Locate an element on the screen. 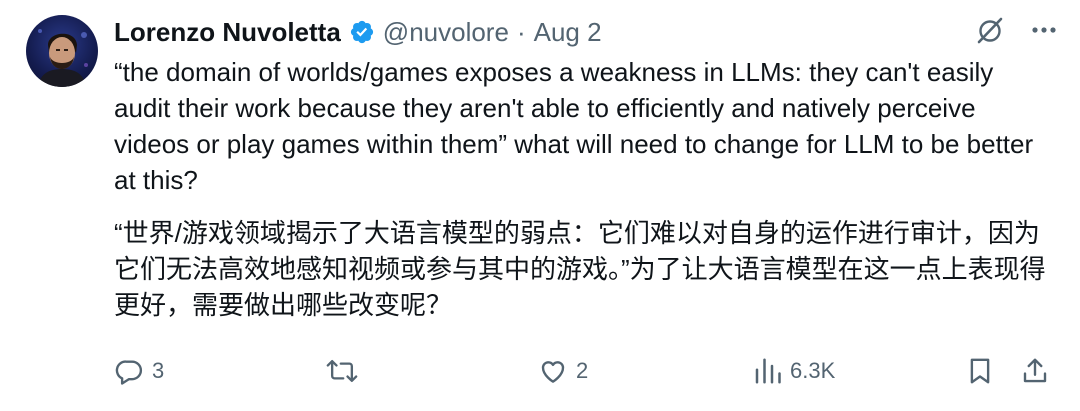  share-icon is located at coordinates (1035, 370).